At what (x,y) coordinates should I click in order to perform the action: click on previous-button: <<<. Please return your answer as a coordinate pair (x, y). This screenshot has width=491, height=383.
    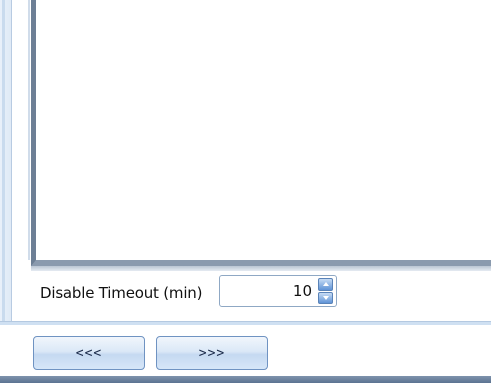
    Looking at the image, I should click on (89, 353).